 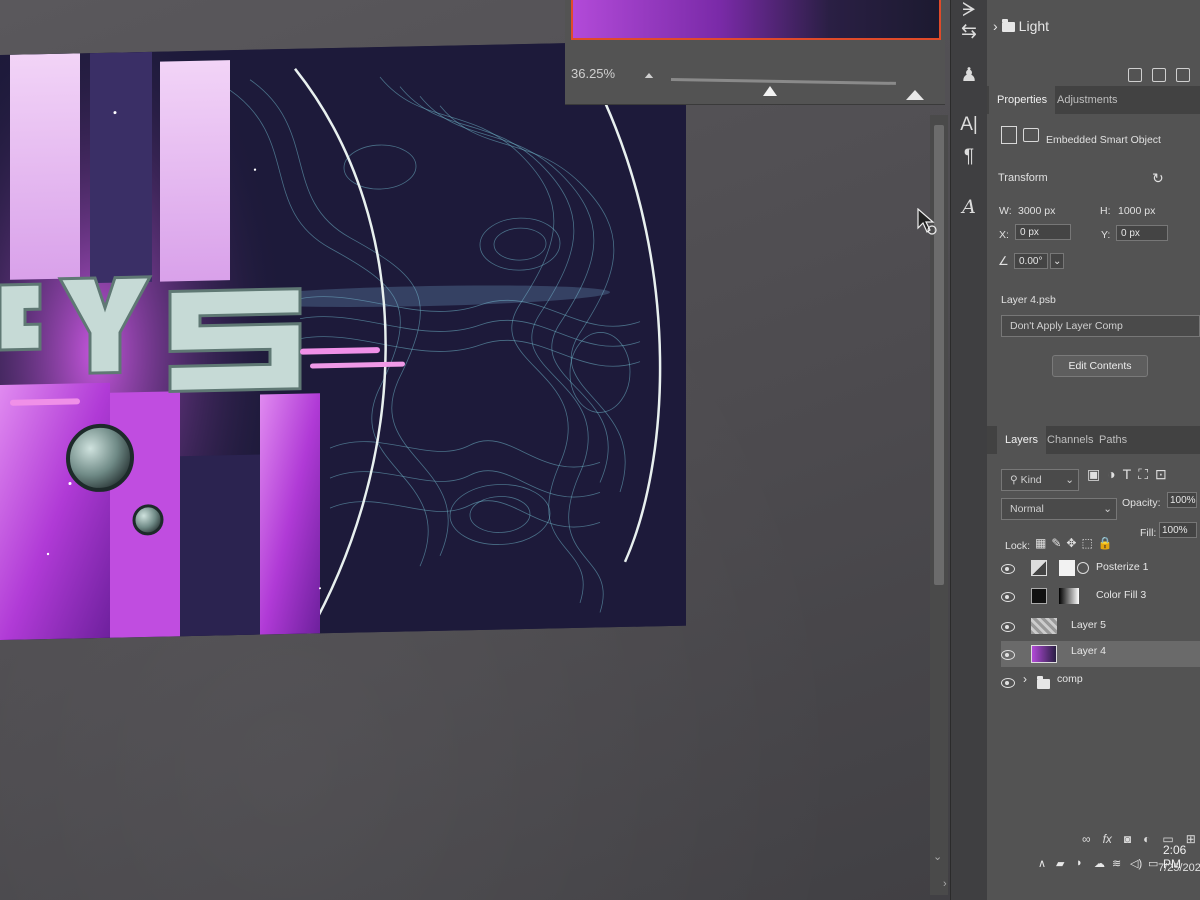 What do you see at coordinates (1088, 651) in the screenshot?
I see `layer-name: Layer 4` at bounding box center [1088, 651].